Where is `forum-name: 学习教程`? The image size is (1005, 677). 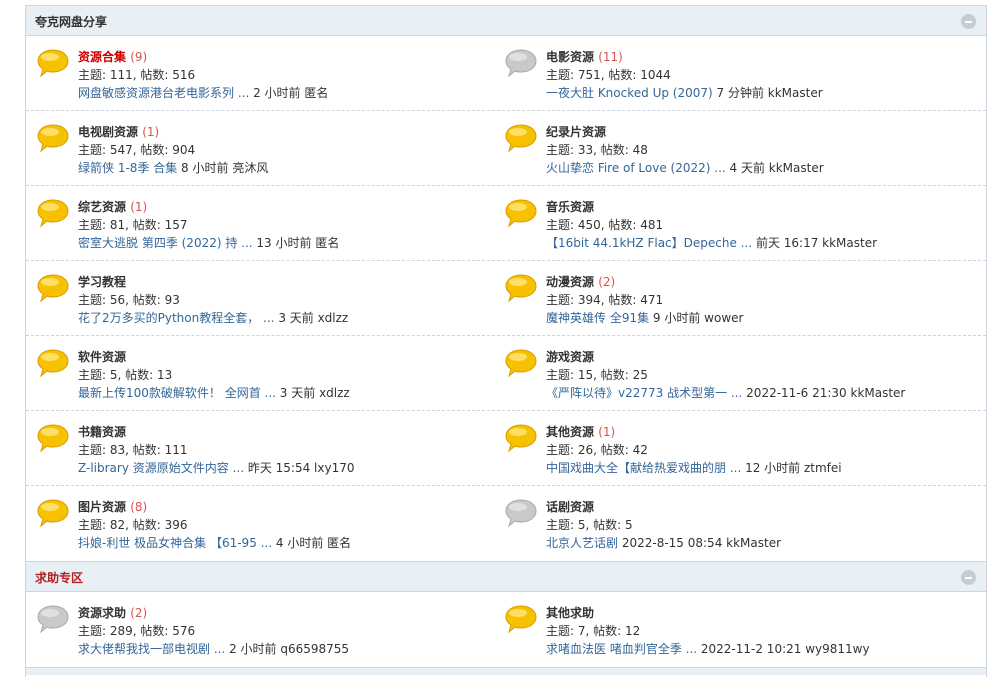 forum-name: 学习教程 is located at coordinates (102, 281).